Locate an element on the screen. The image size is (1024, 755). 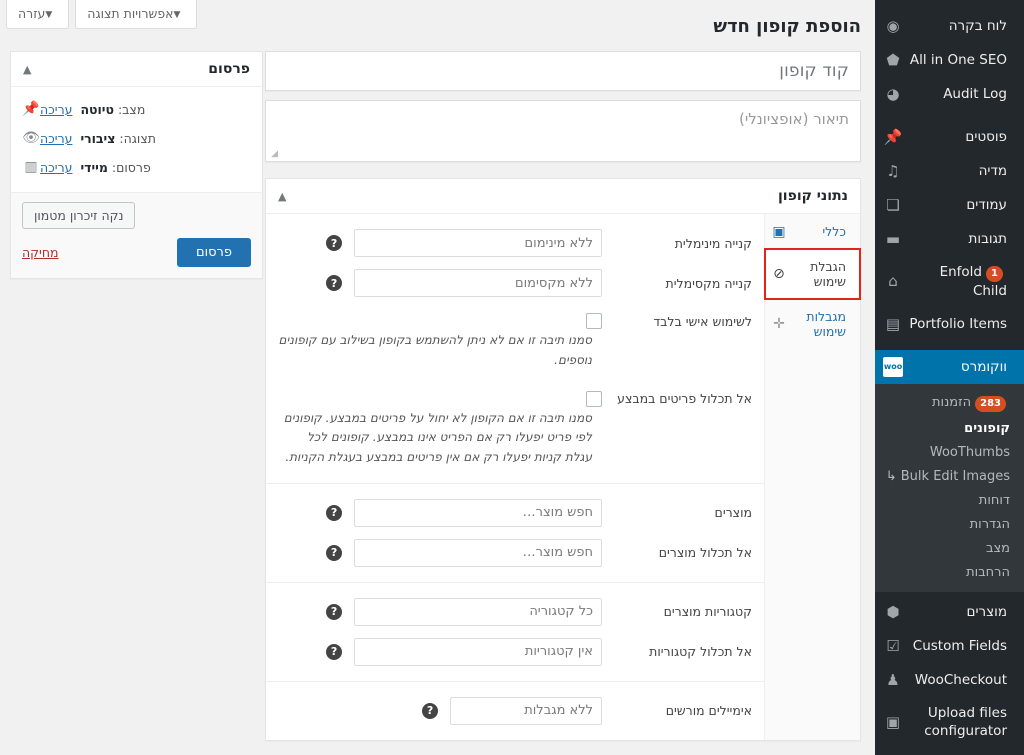
max-spend-label: קנייה מקסימלית is located at coordinates (708, 283).